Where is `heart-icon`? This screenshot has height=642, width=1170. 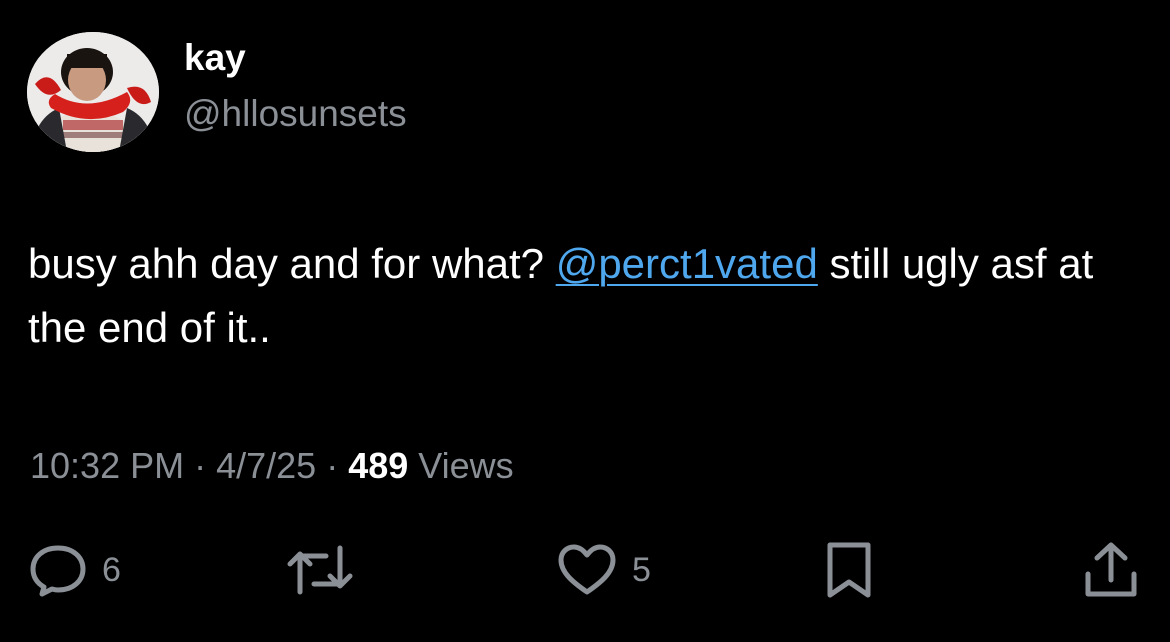
heart-icon is located at coordinates (587, 569).